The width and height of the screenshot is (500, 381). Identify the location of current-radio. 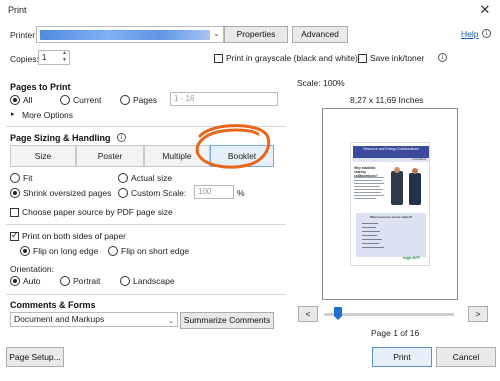
(65, 100).